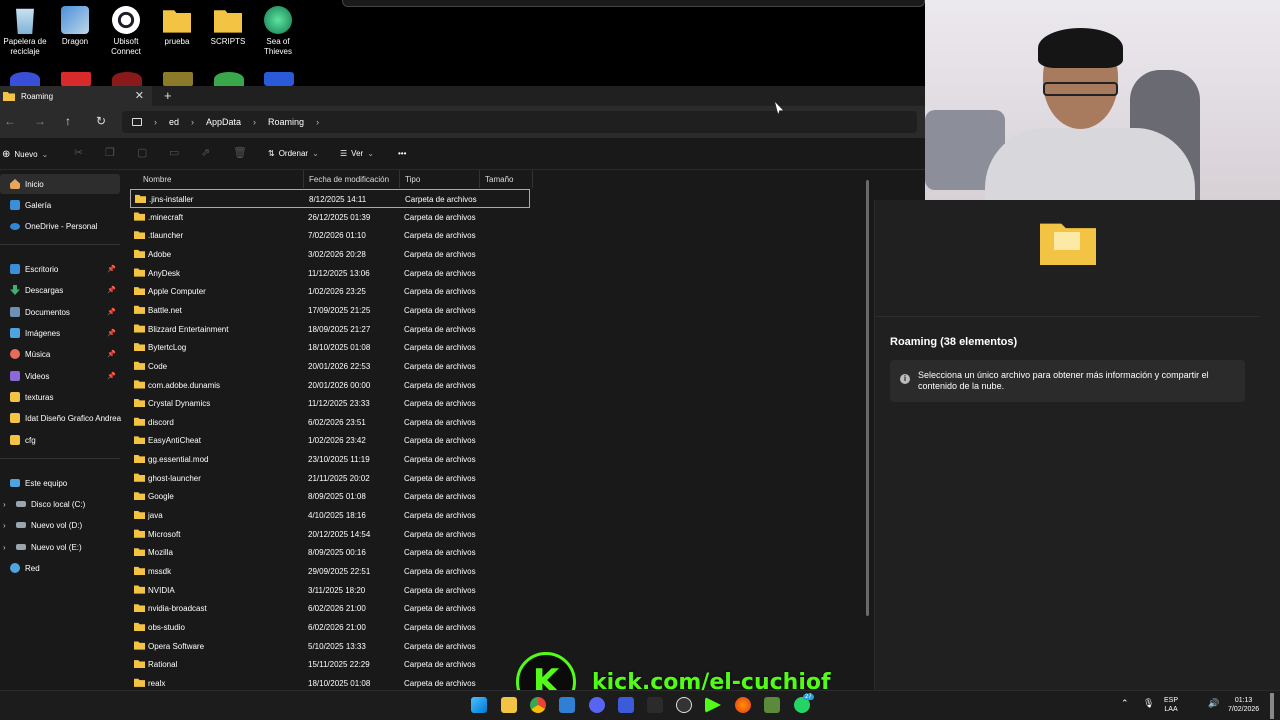 The image size is (1280, 720). What do you see at coordinates (60, 226) in the screenshot?
I see `sidebar-item-onedrive: OneDrive - Personal` at bounding box center [60, 226].